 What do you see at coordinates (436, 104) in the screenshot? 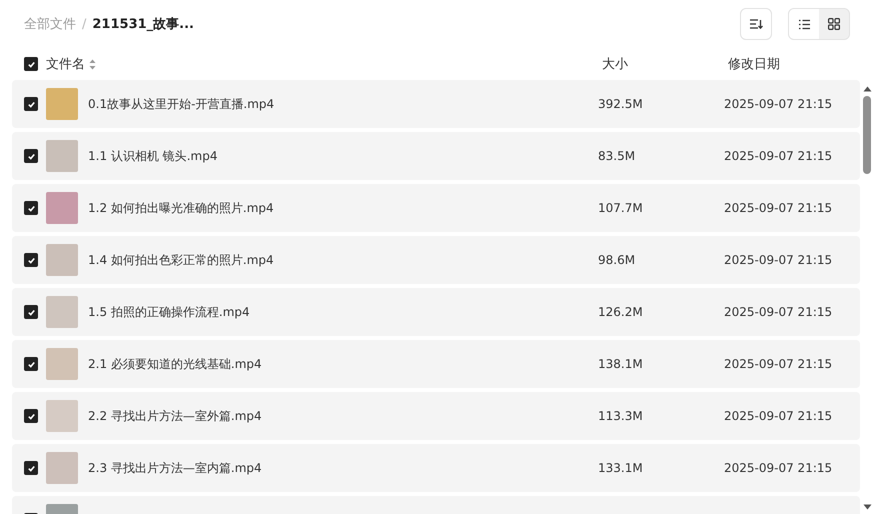
I see `file-row: 0.1故事从这里开始-开营直播.mp4 392.5M 2025-09-07 21:15` at bounding box center [436, 104].